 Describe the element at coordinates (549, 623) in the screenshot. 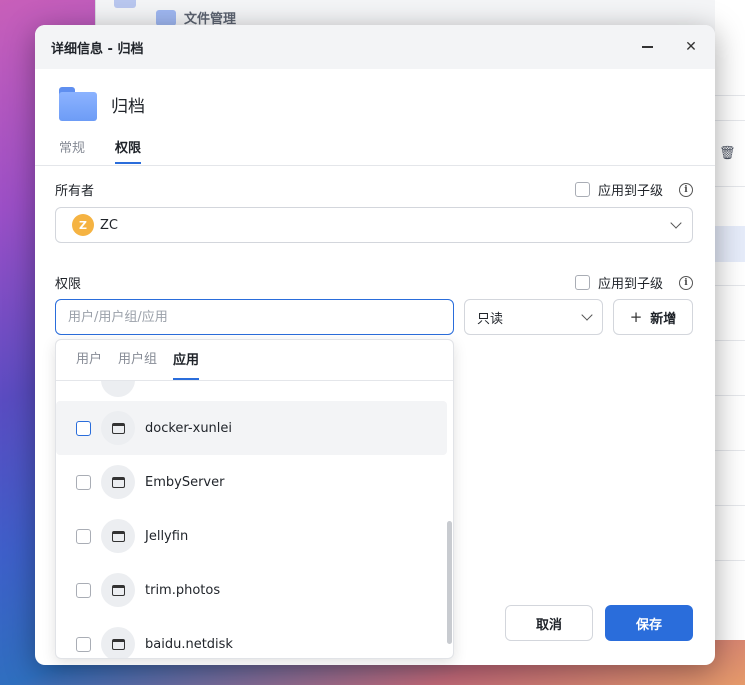

I see `cancel-button: 取消` at that location.